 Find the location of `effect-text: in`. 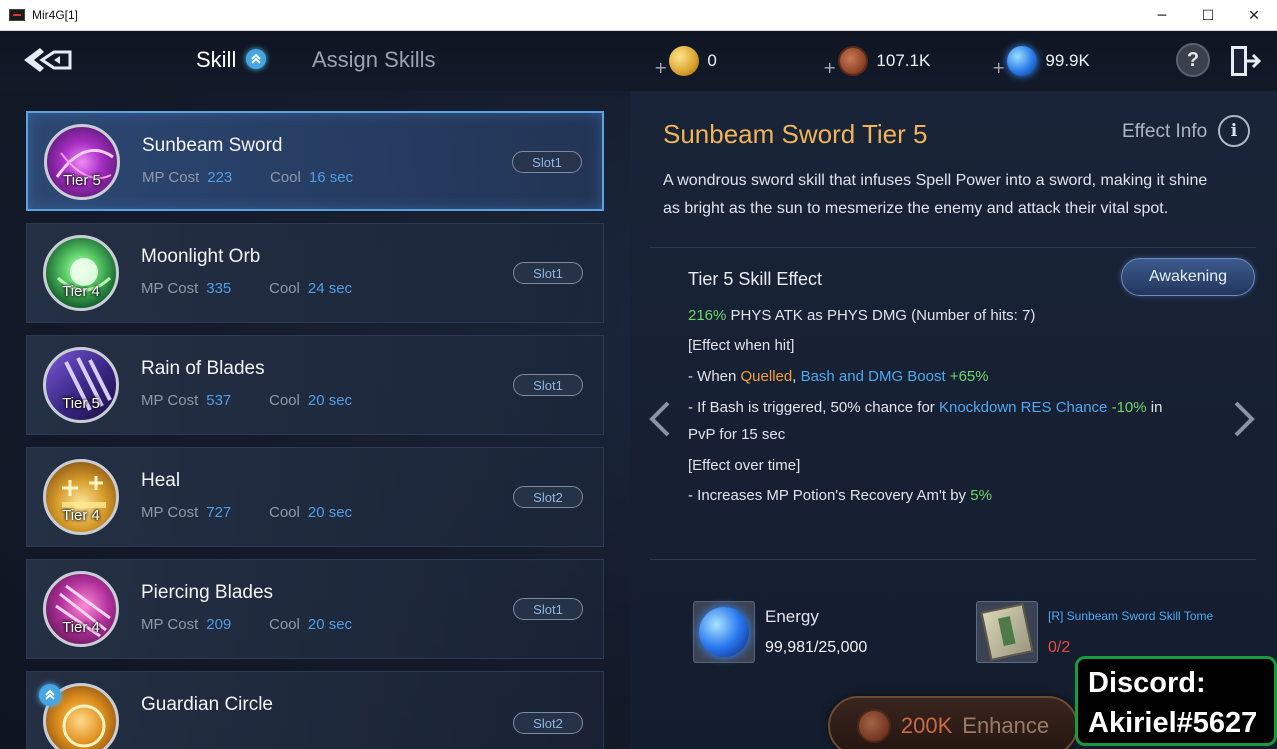

effect-text: in is located at coordinates (1154, 407).